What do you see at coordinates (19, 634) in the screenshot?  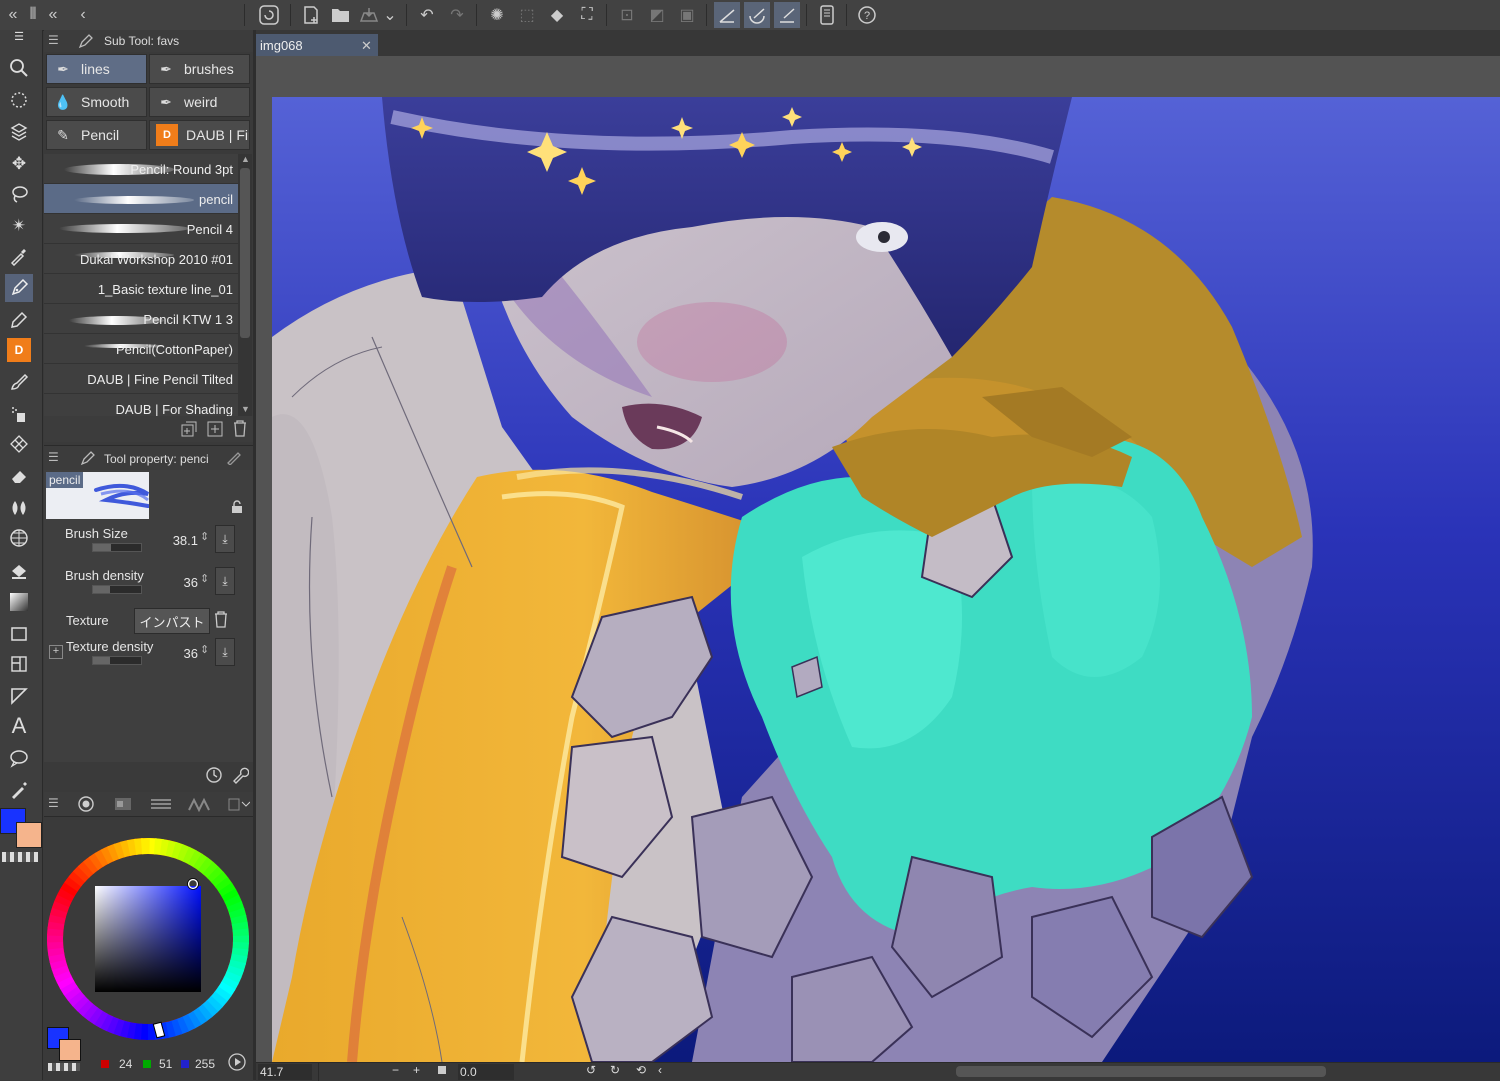 I see `figure-icon` at bounding box center [19, 634].